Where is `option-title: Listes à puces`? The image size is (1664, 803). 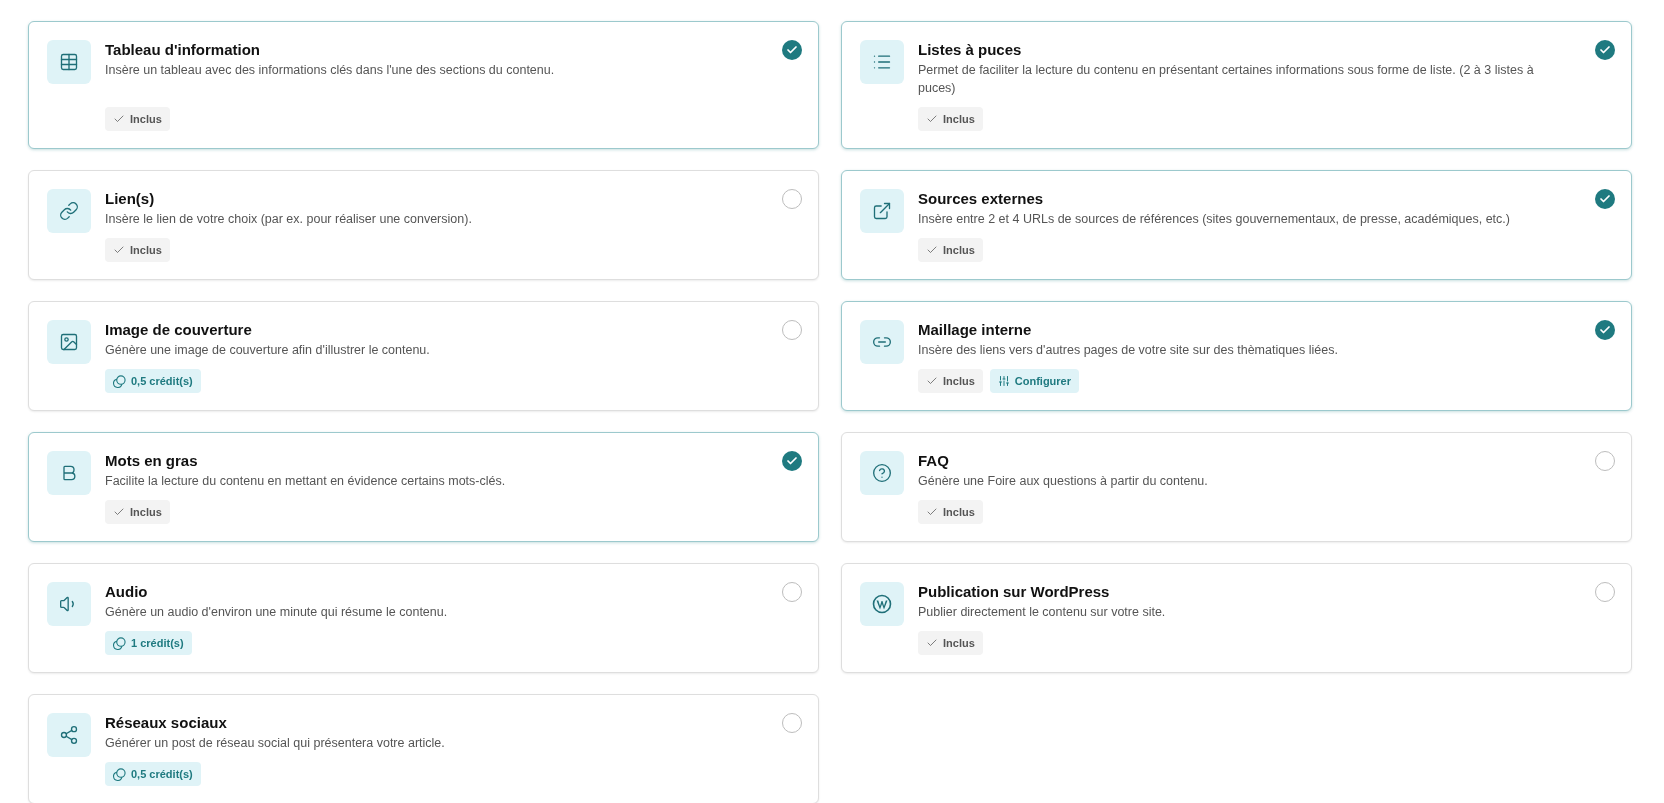
option-title: Listes à puces is located at coordinates (970, 50).